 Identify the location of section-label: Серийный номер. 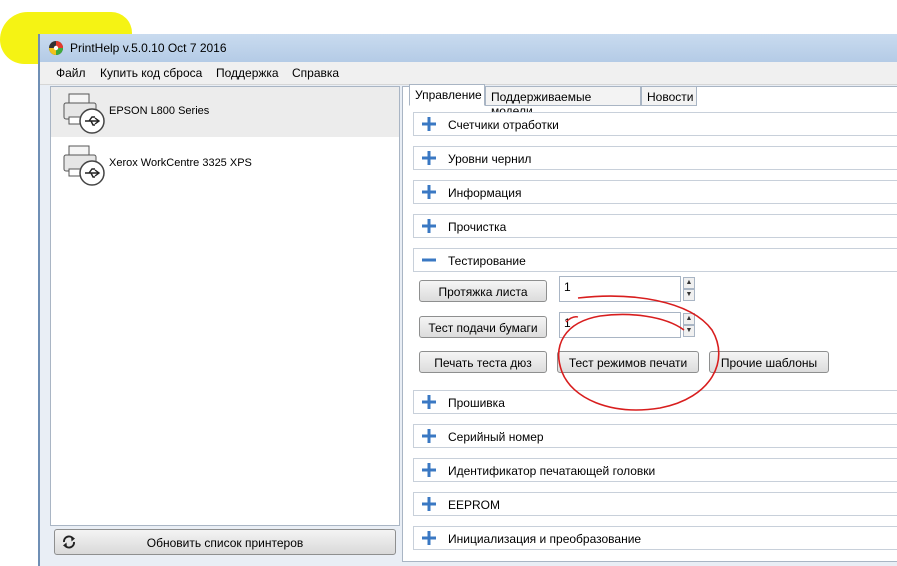
(496, 437).